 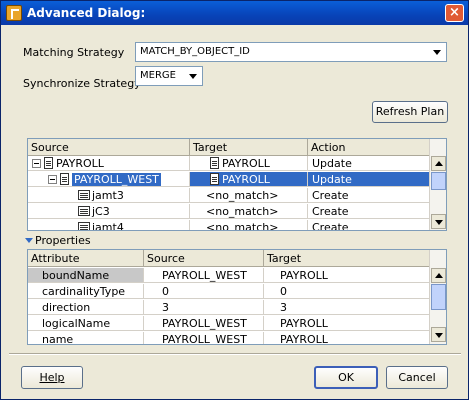 I want to click on properties-table-scrollbar, so click(x=437, y=297).